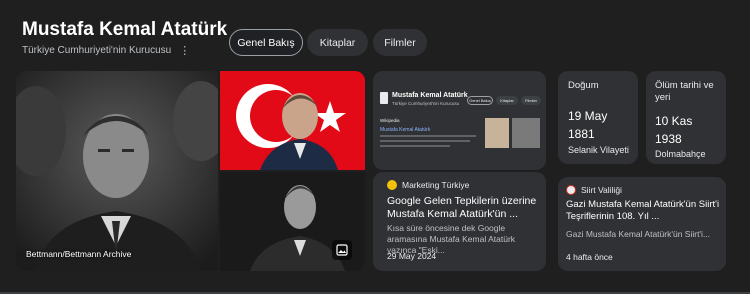 Image resolution: width=750 pixels, height=294 pixels. I want to click on image-credit: Bettmann/Bettmann Archive, so click(79, 254).